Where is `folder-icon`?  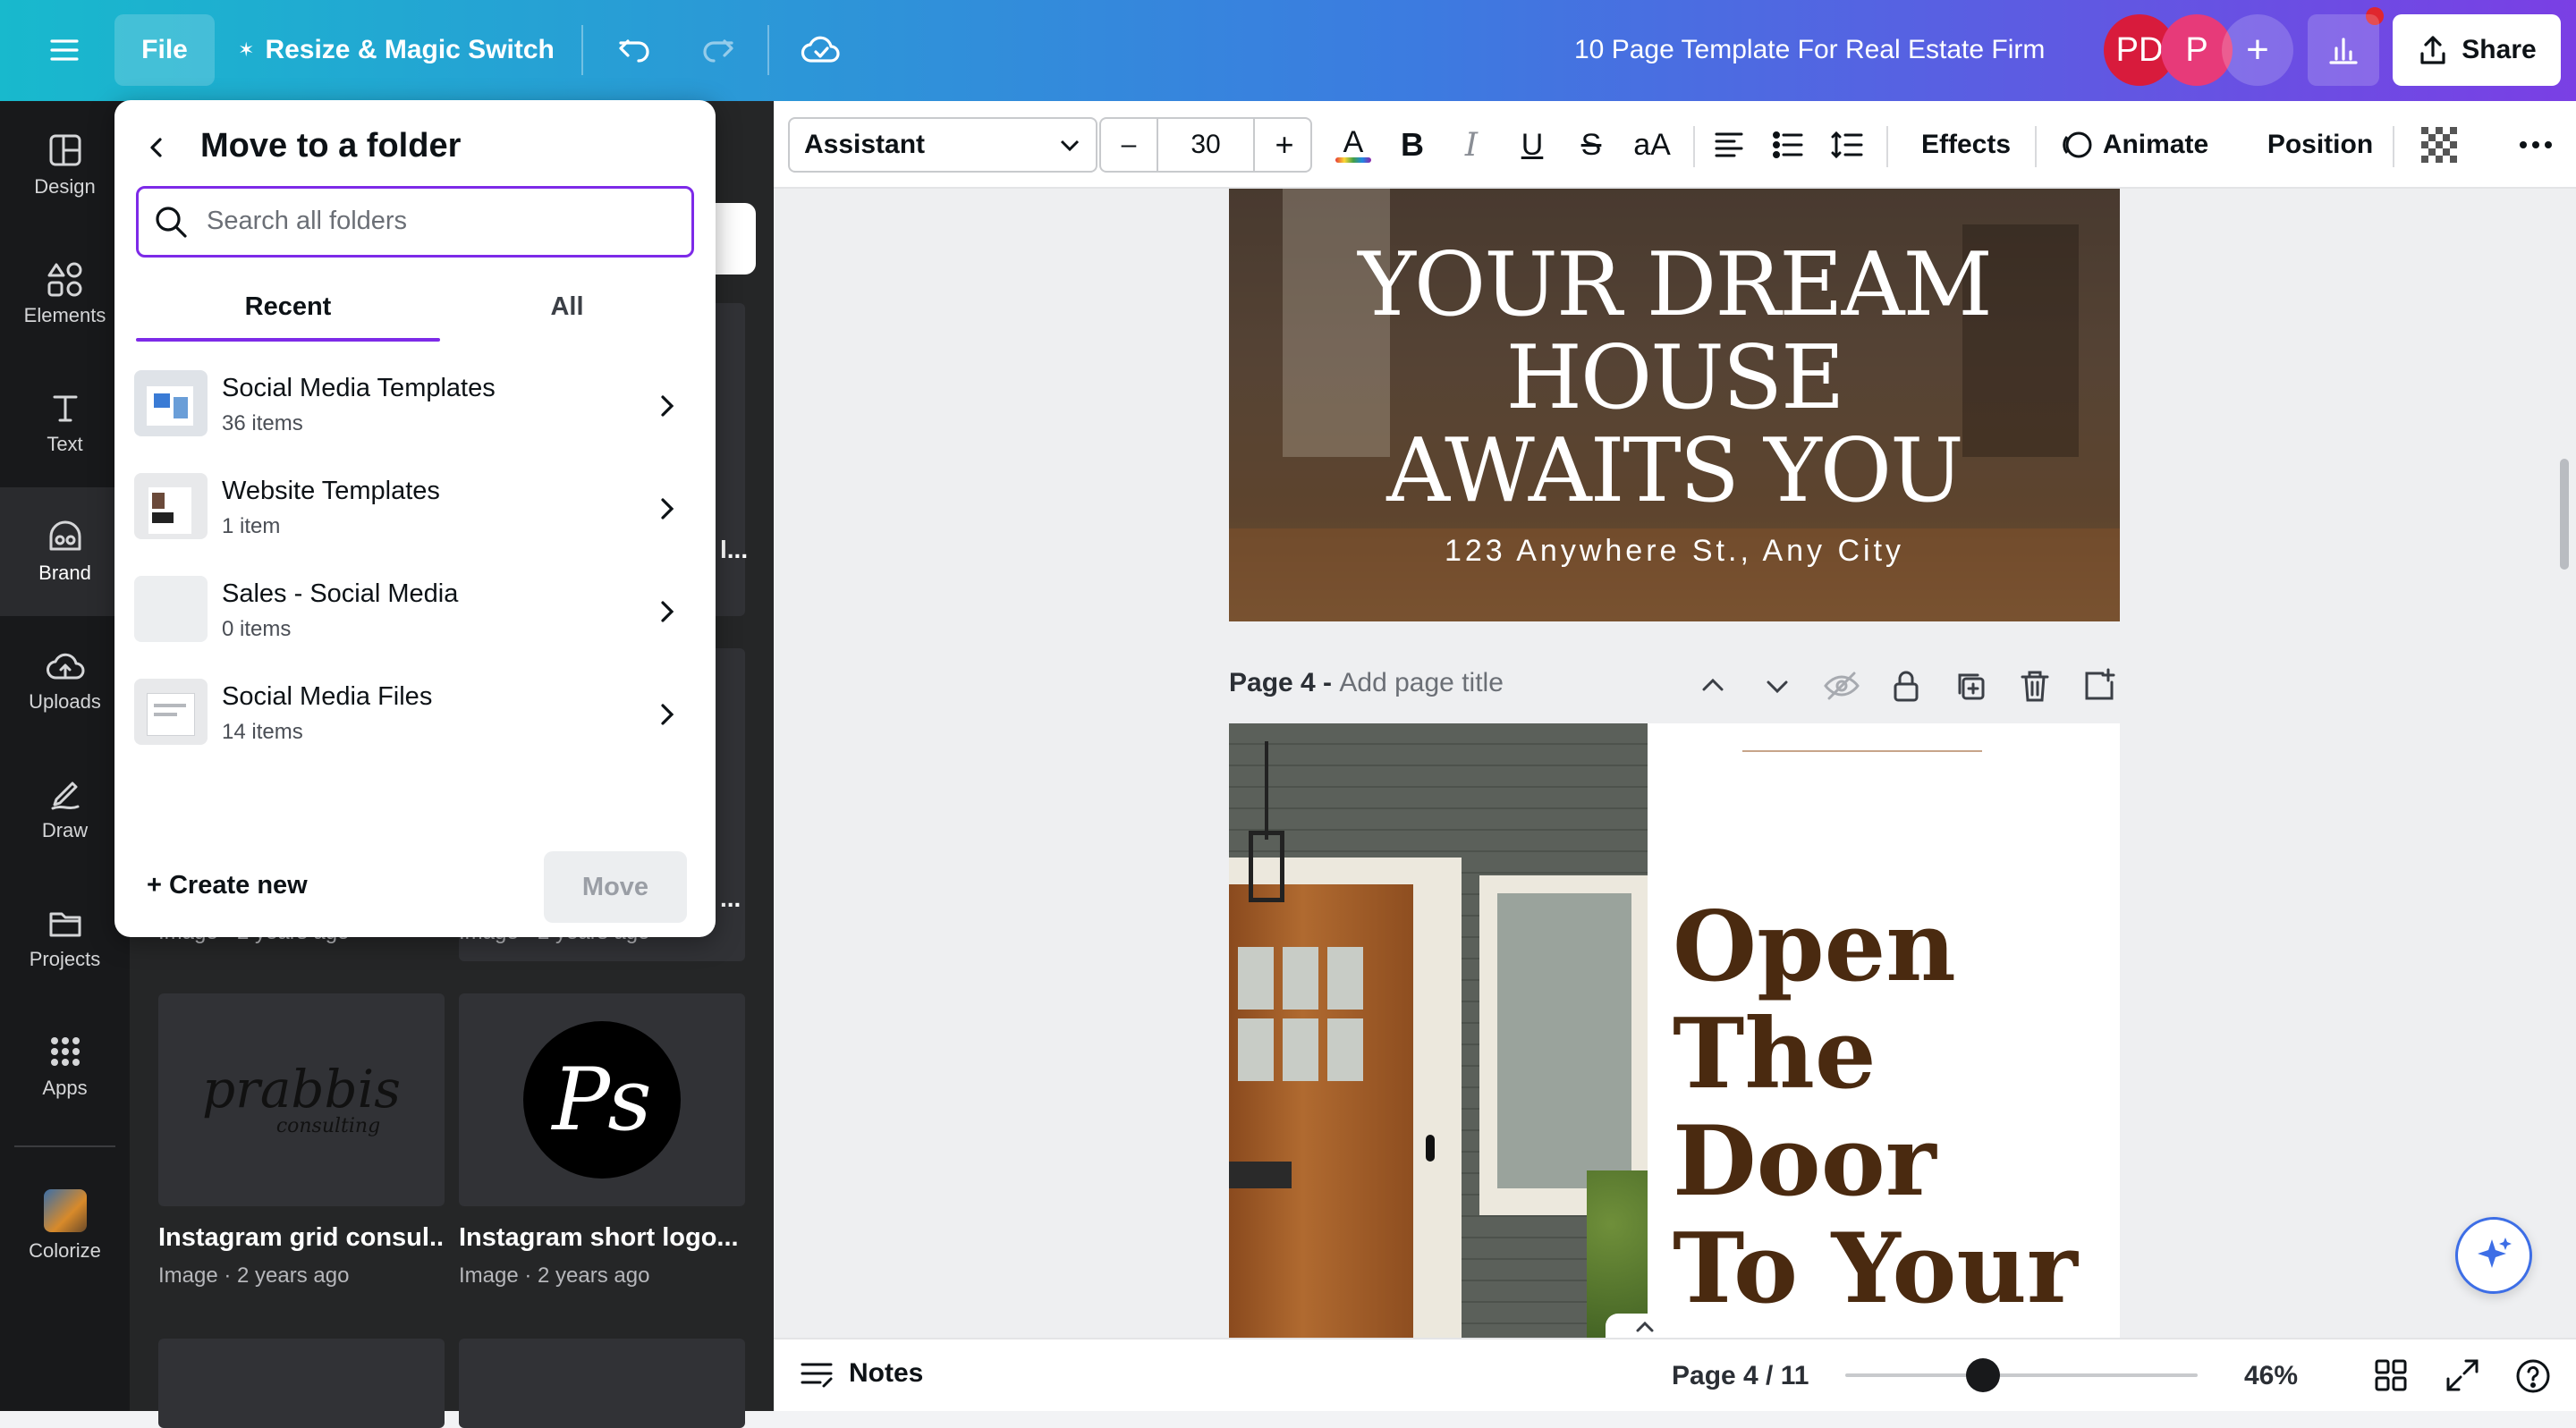
folder-icon is located at coordinates (64, 925).